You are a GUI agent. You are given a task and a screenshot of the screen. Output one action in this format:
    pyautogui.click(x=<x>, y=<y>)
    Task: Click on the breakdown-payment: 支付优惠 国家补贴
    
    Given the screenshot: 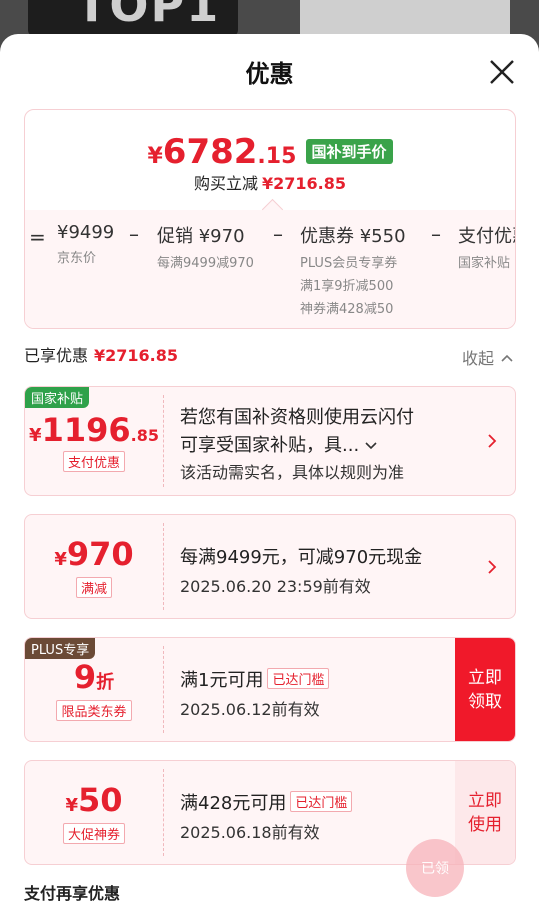 What is the action you would take?
    pyautogui.click(x=486, y=246)
    